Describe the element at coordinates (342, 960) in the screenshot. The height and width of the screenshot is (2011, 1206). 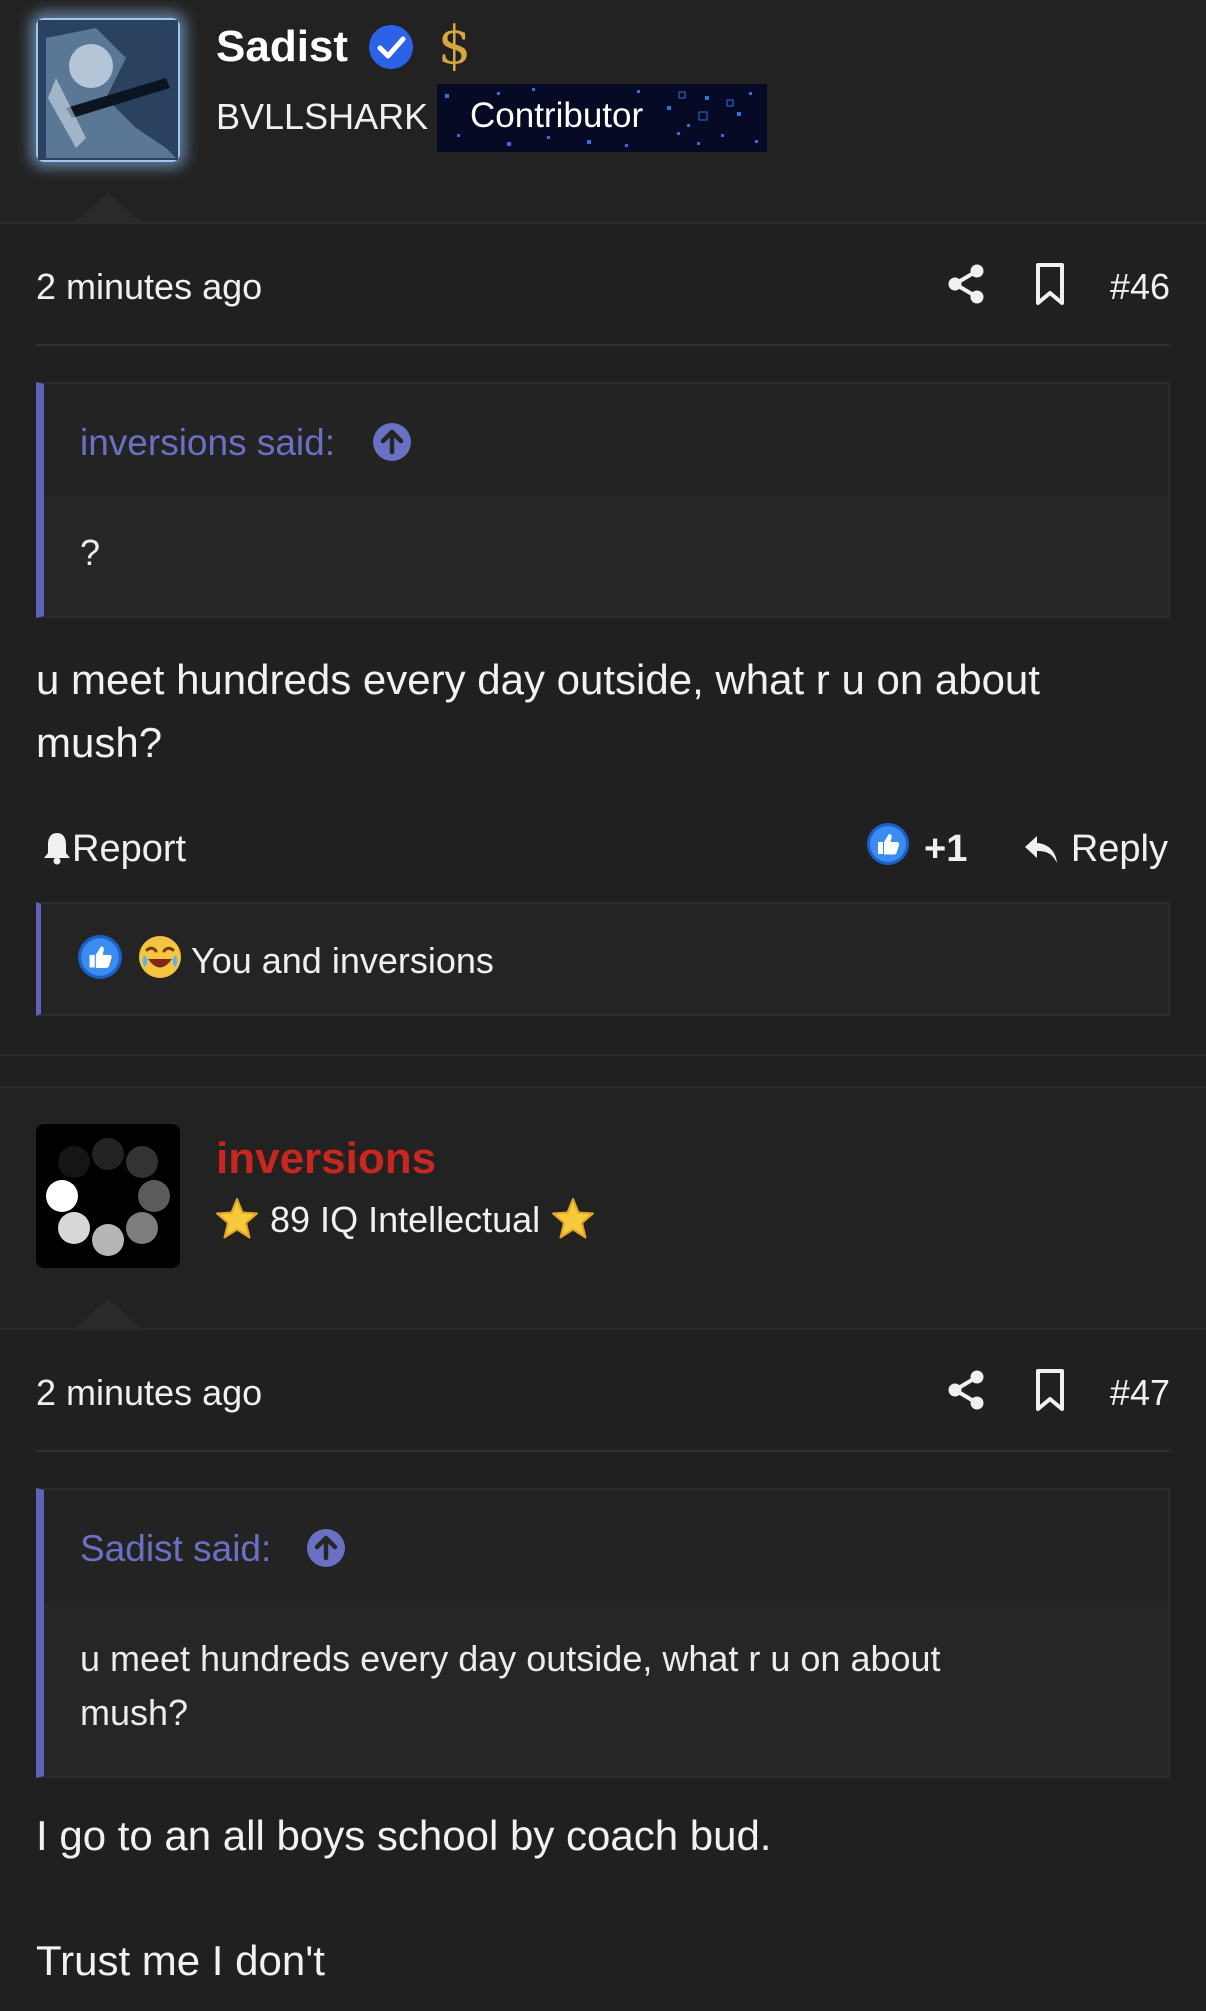
I see `reactions-text: You and inversions` at that location.